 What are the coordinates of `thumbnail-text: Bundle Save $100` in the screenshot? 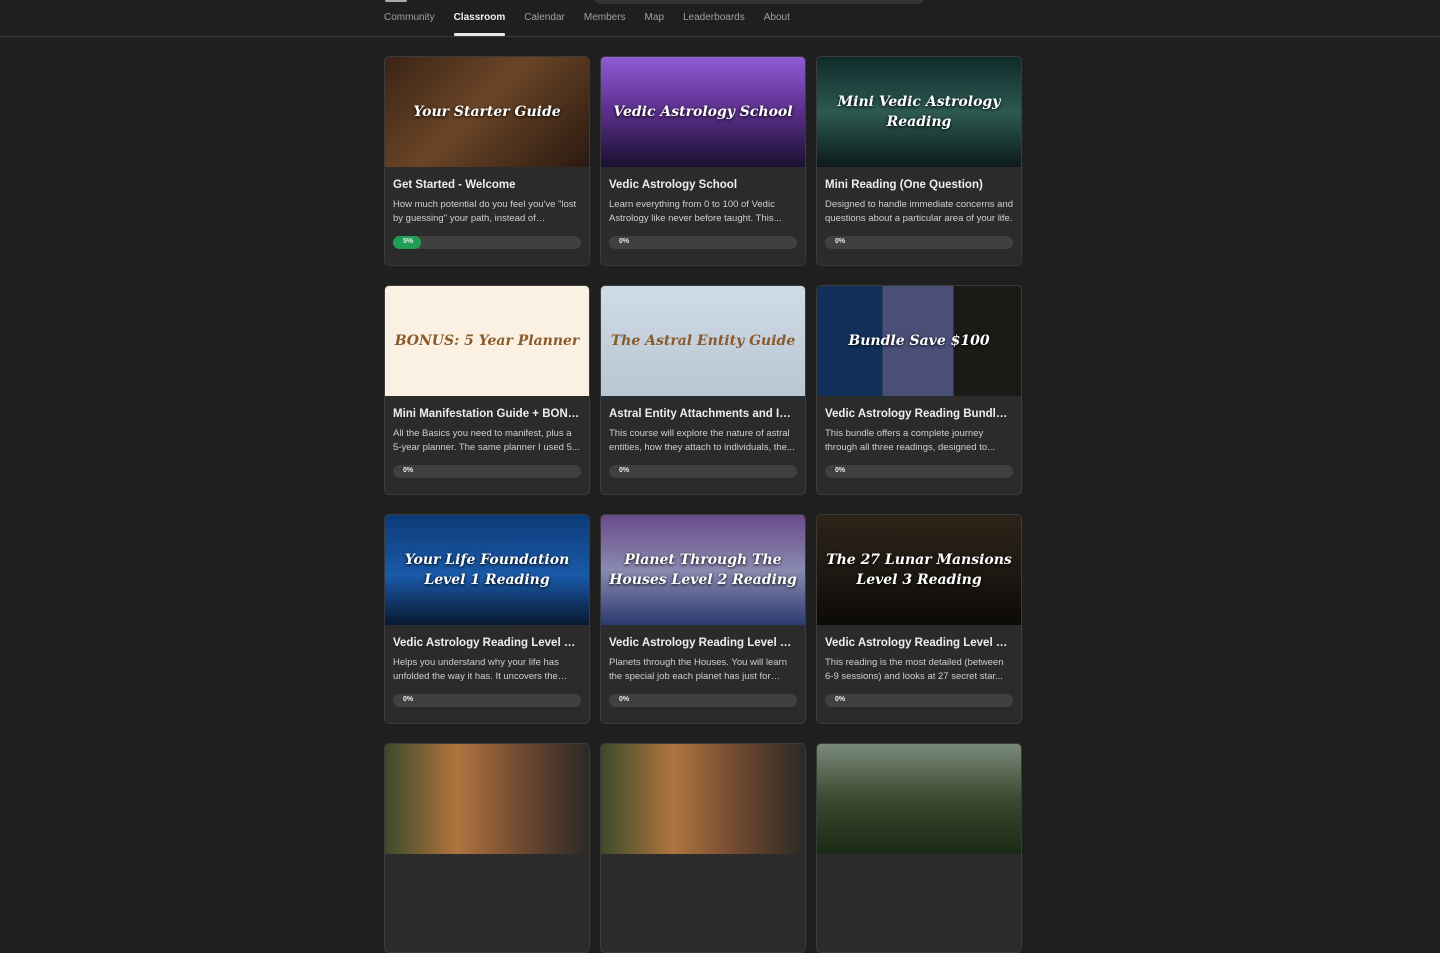 It's located at (919, 341).